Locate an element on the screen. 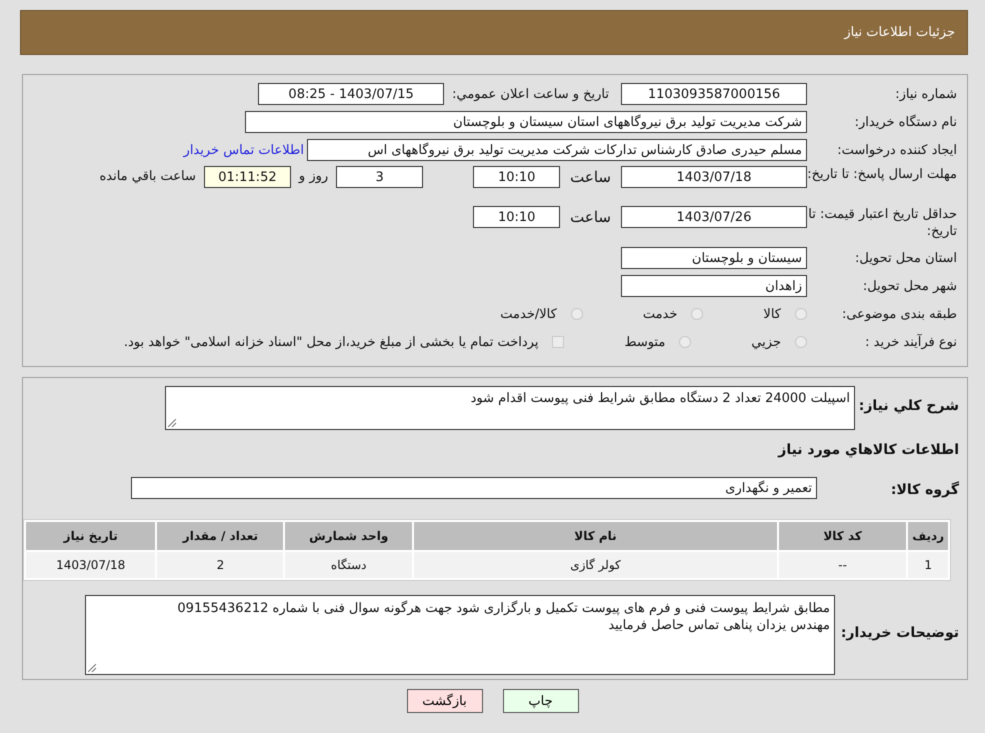 The height and width of the screenshot is (733, 985). field-label: ساعت باقي مانده is located at coordinates (147, 177).